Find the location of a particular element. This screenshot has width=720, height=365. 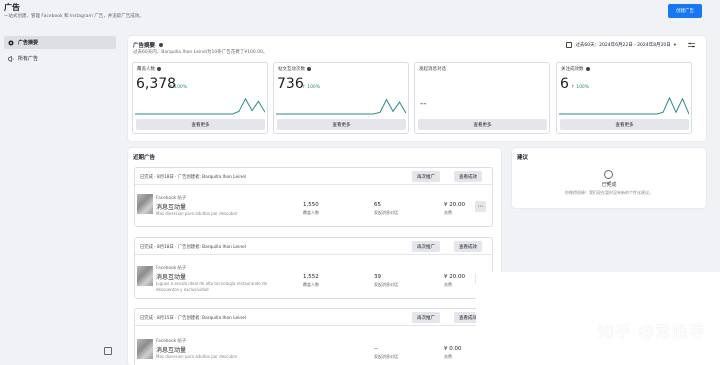

recent-ads-title: 近期广告 is located at coordinates (144, 158).